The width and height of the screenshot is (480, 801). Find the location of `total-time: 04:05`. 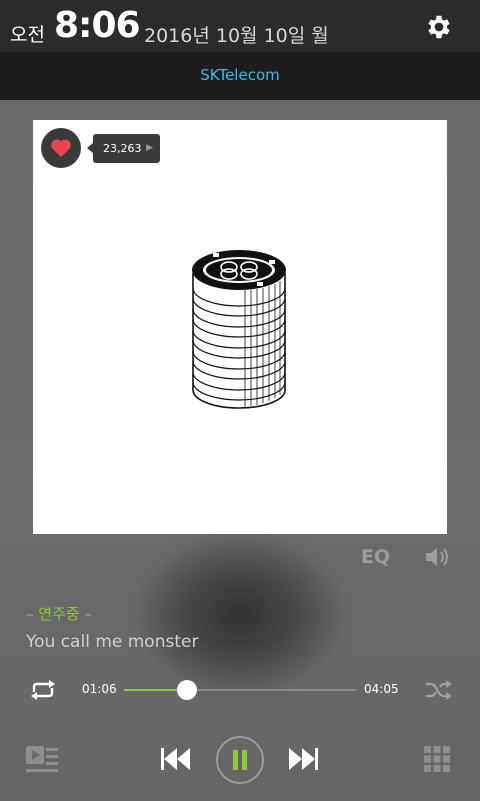

total-time: 04:05 is located at coordinates (381, 689).